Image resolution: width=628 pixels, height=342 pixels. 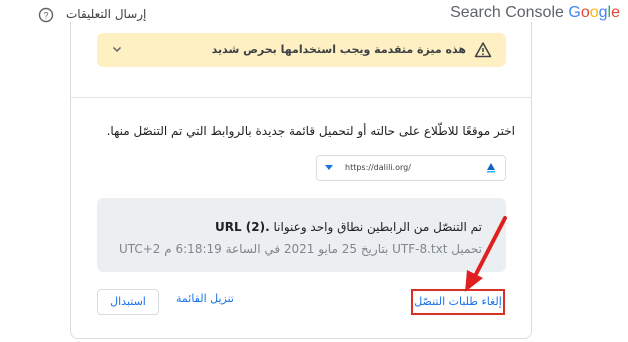 I want to click on search-console-logo: Search Console Google, so click(x=535, y=13).